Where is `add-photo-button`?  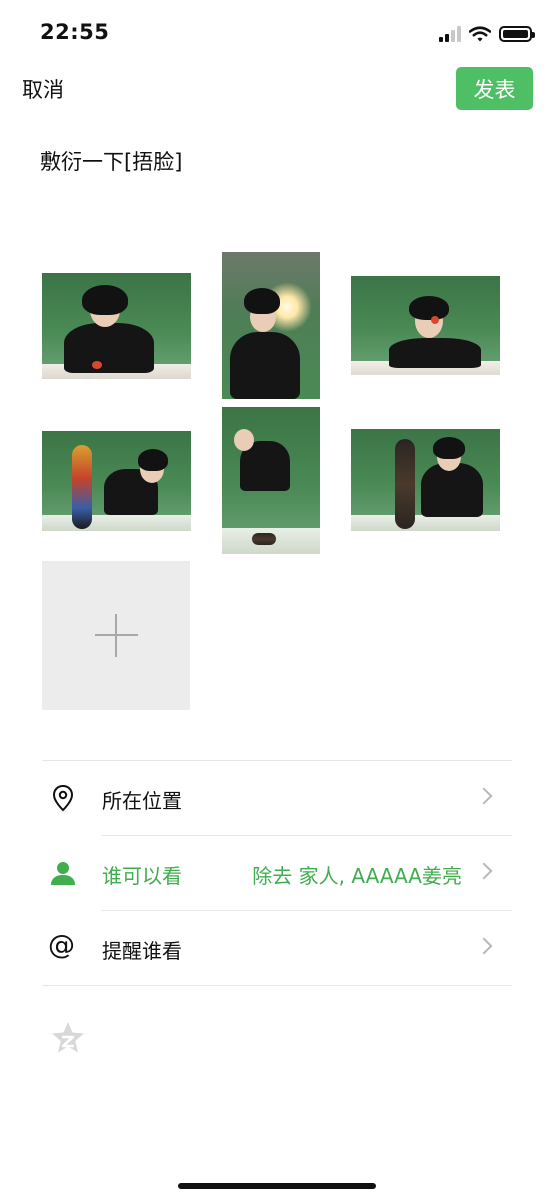 add-photo-button is located at coordinates (116, 635).